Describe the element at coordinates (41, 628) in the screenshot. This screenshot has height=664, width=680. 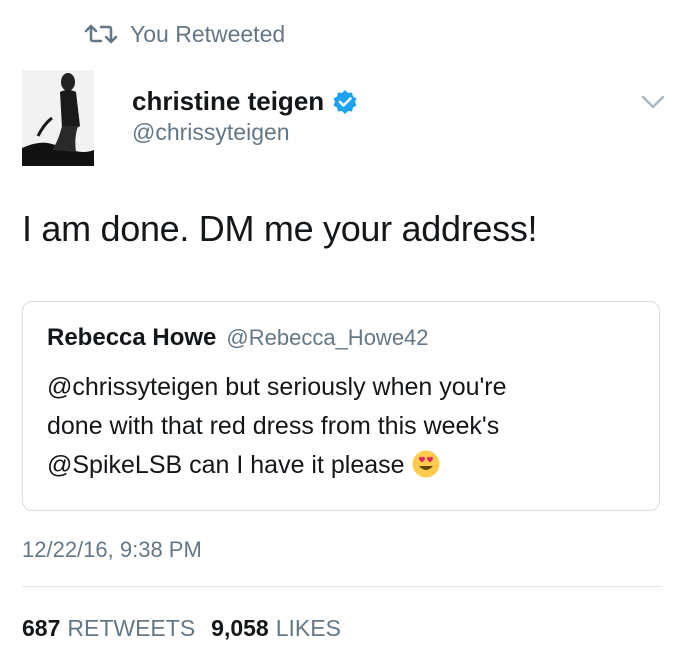
I see `retweets-count: 687` at that location.